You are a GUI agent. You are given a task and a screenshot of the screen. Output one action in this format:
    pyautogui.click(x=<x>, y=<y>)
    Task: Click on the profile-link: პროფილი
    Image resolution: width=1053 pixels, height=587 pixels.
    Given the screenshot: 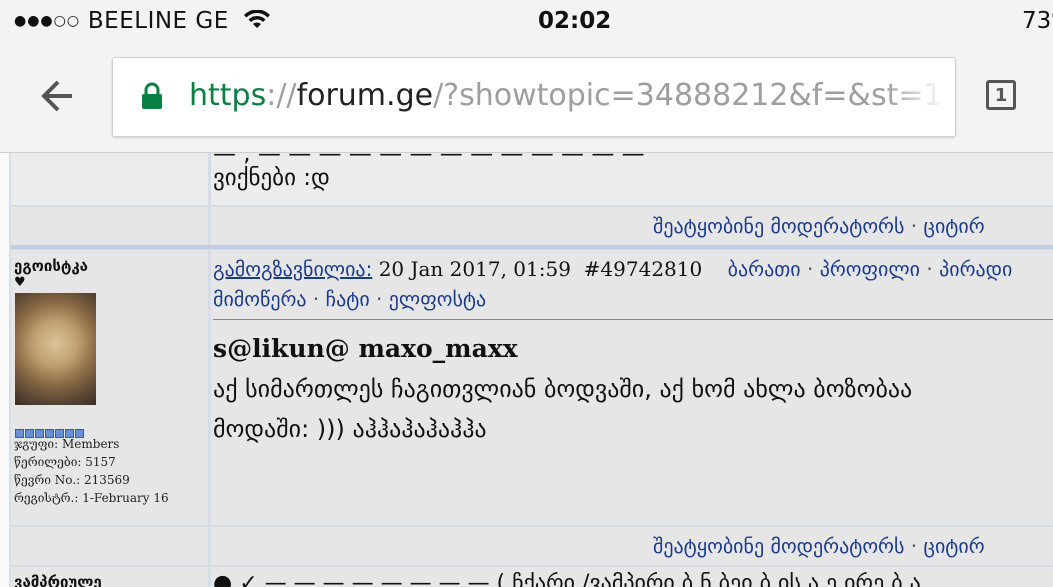 What is the action you would take?
    pyautogui.click(x=870, y=269)
    